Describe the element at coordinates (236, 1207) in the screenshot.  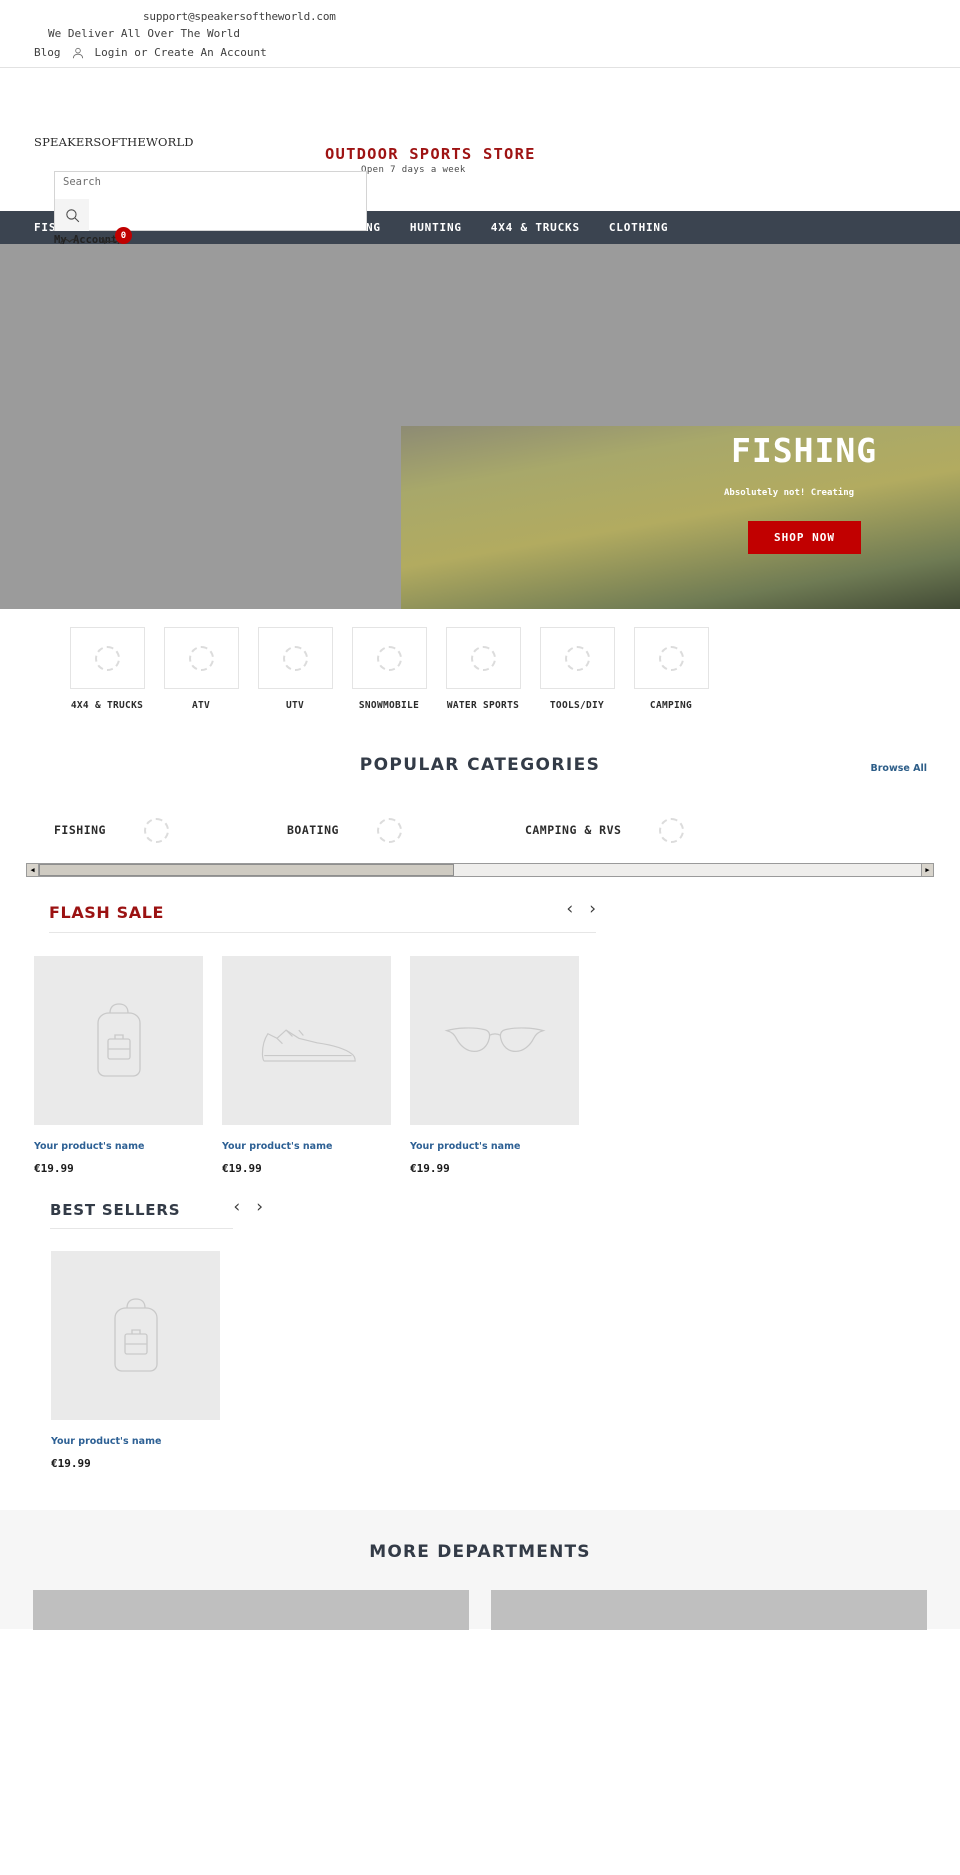
I see `best-sellers-prev-button: ‹` at that location.